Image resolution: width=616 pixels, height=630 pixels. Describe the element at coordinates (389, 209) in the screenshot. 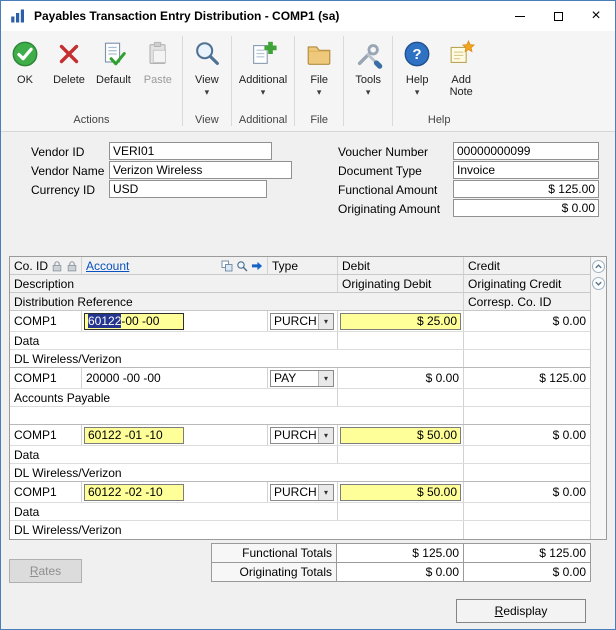

I see `originating-amount-label: Originating Amount` at that location.